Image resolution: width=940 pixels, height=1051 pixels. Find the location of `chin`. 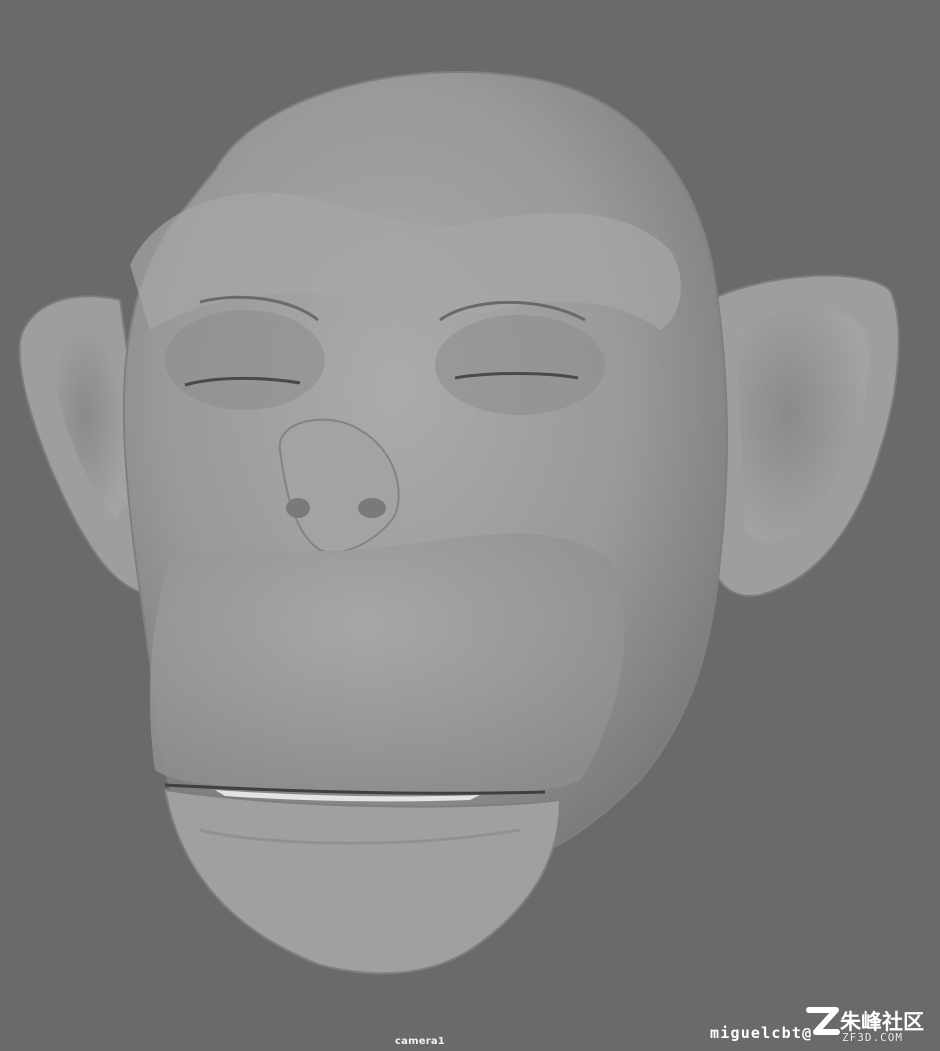

chin is located at coordinates (362, 881).